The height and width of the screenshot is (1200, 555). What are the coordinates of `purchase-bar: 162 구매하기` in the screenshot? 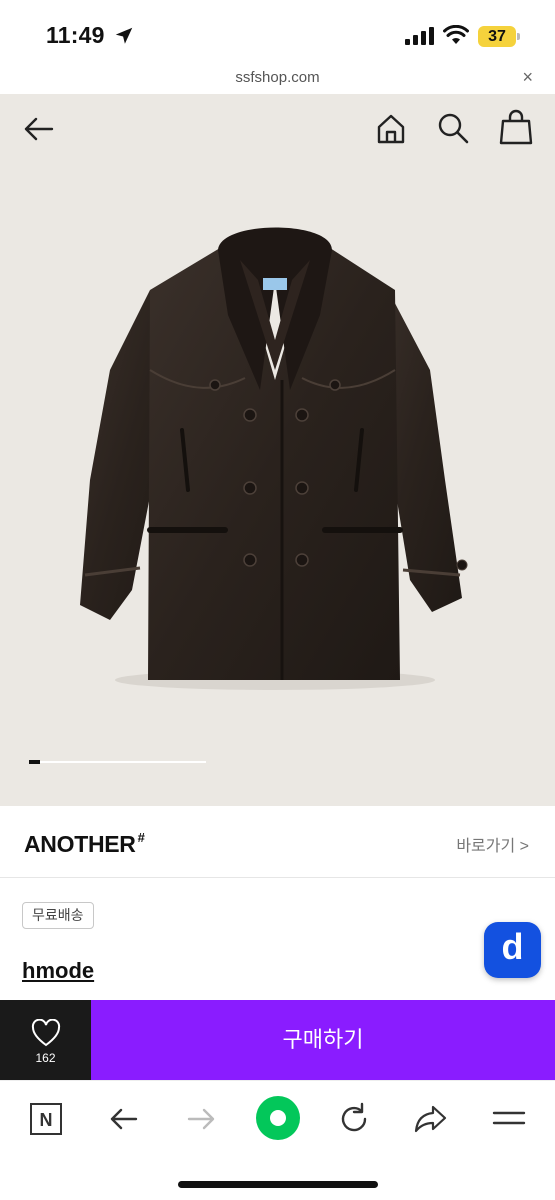 It's located at (277, 1040).